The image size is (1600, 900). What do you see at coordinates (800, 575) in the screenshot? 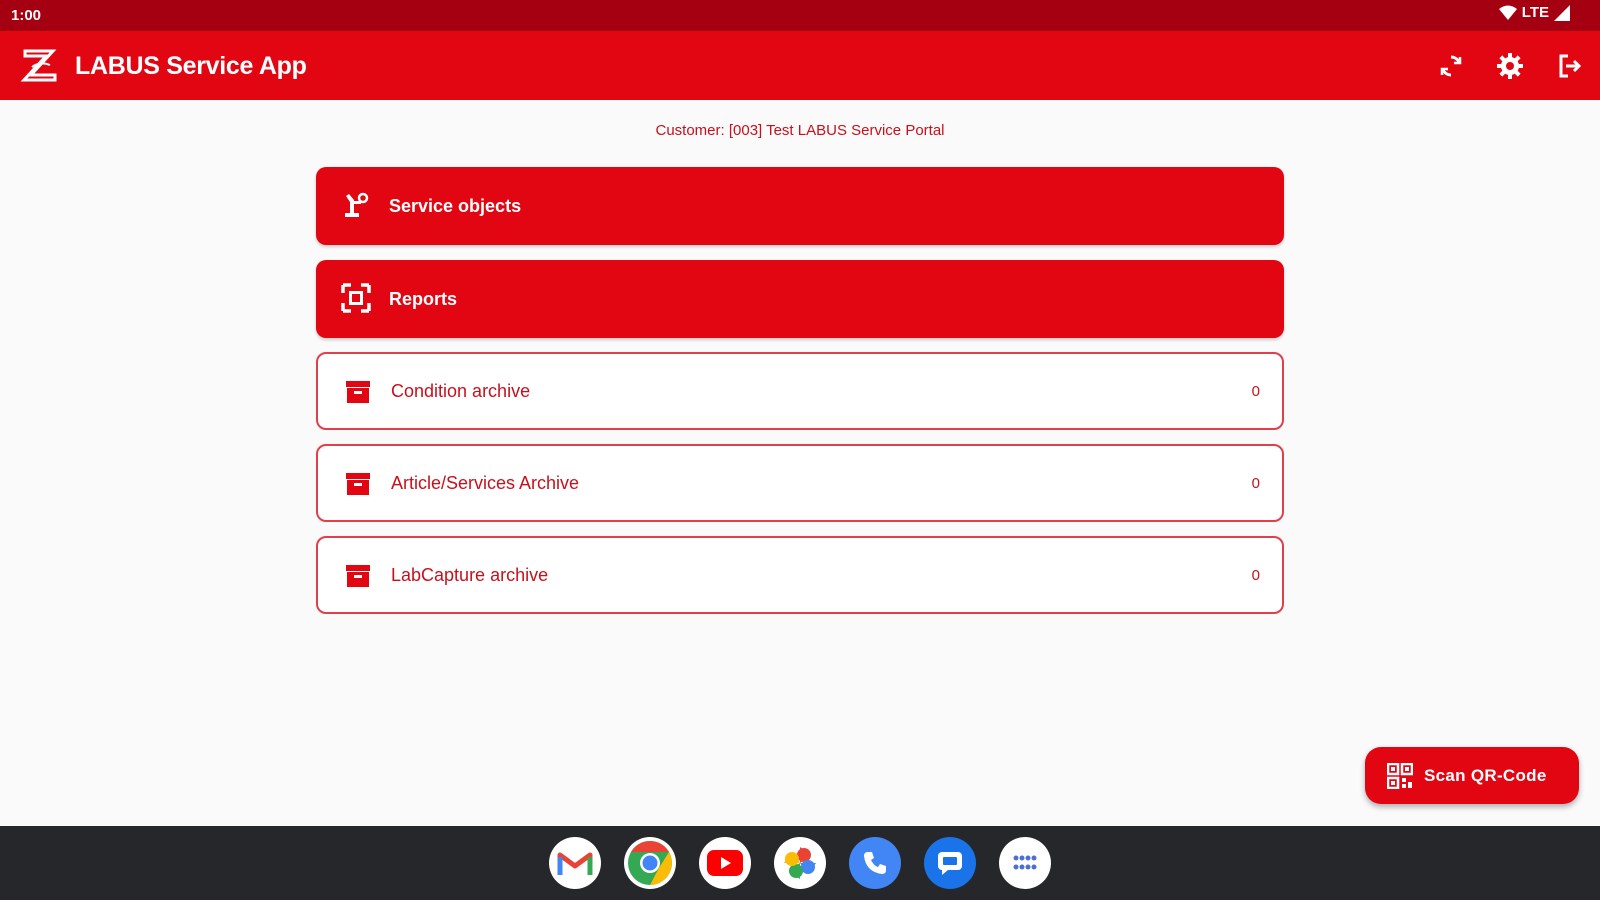
I see `labcapture-archive-button: LabCapture archive 0` at bounding box center [800, 575].